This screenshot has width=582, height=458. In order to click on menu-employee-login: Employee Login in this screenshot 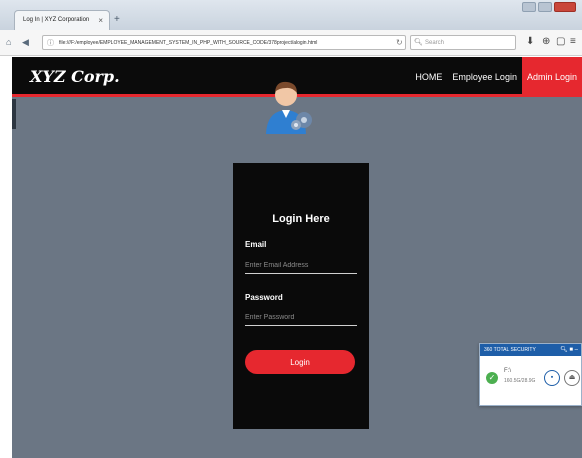, I will do `click(484, 77)`.